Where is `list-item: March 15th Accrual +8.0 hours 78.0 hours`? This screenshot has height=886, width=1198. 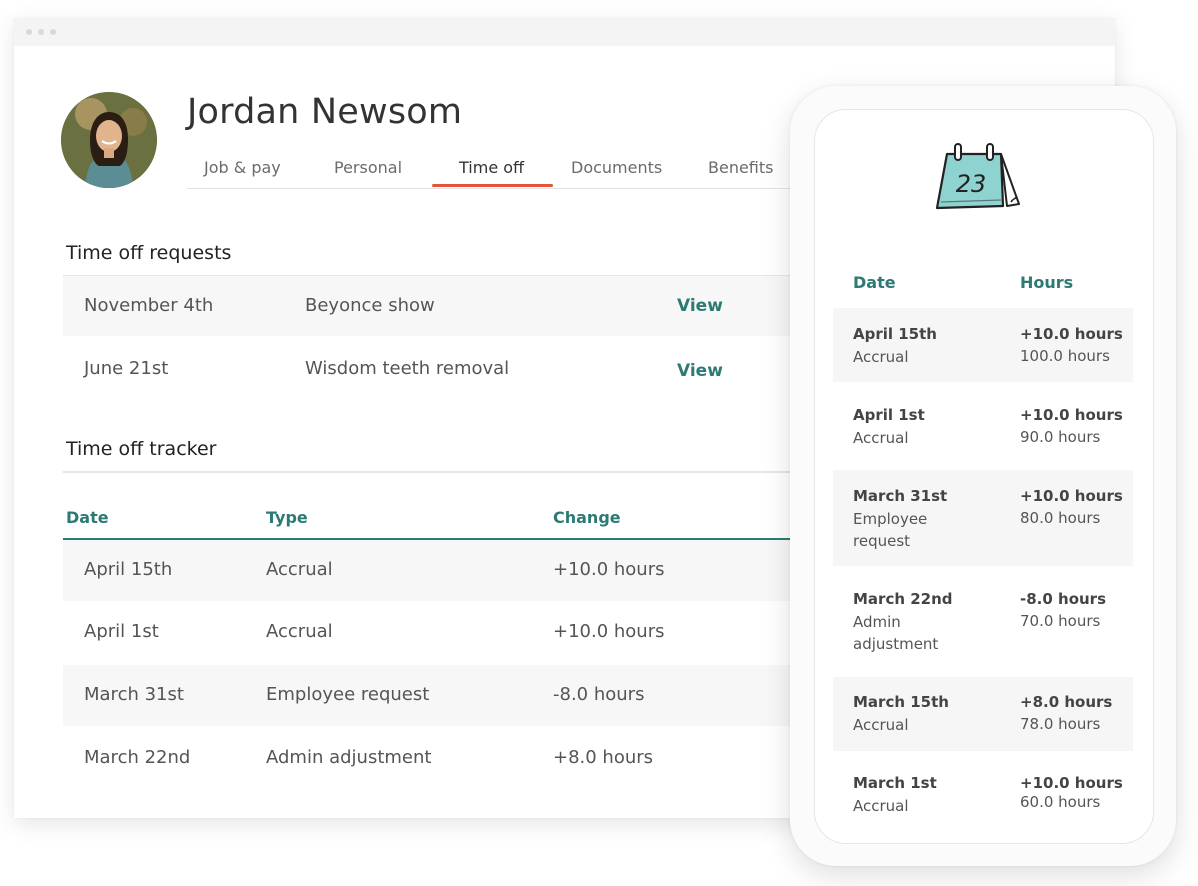
list-item: March 15th Accrual +8.0 hours 78.0 hours is located at coordinates (983, 714).